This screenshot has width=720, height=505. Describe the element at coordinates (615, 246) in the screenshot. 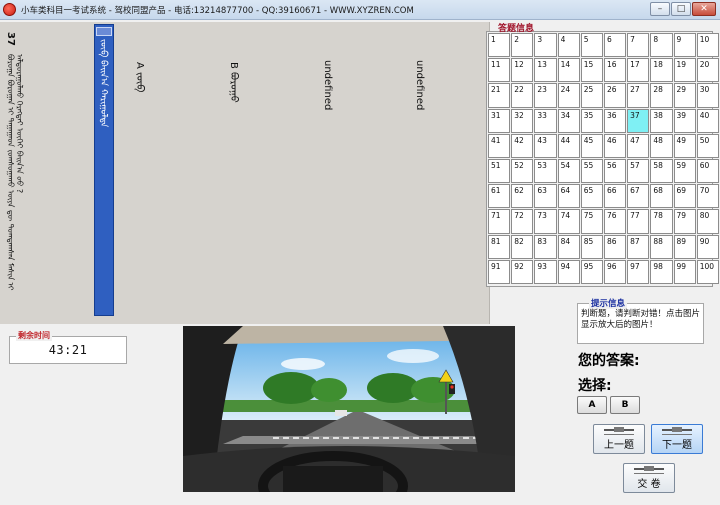

I see `answer-cell: 86` at that location.